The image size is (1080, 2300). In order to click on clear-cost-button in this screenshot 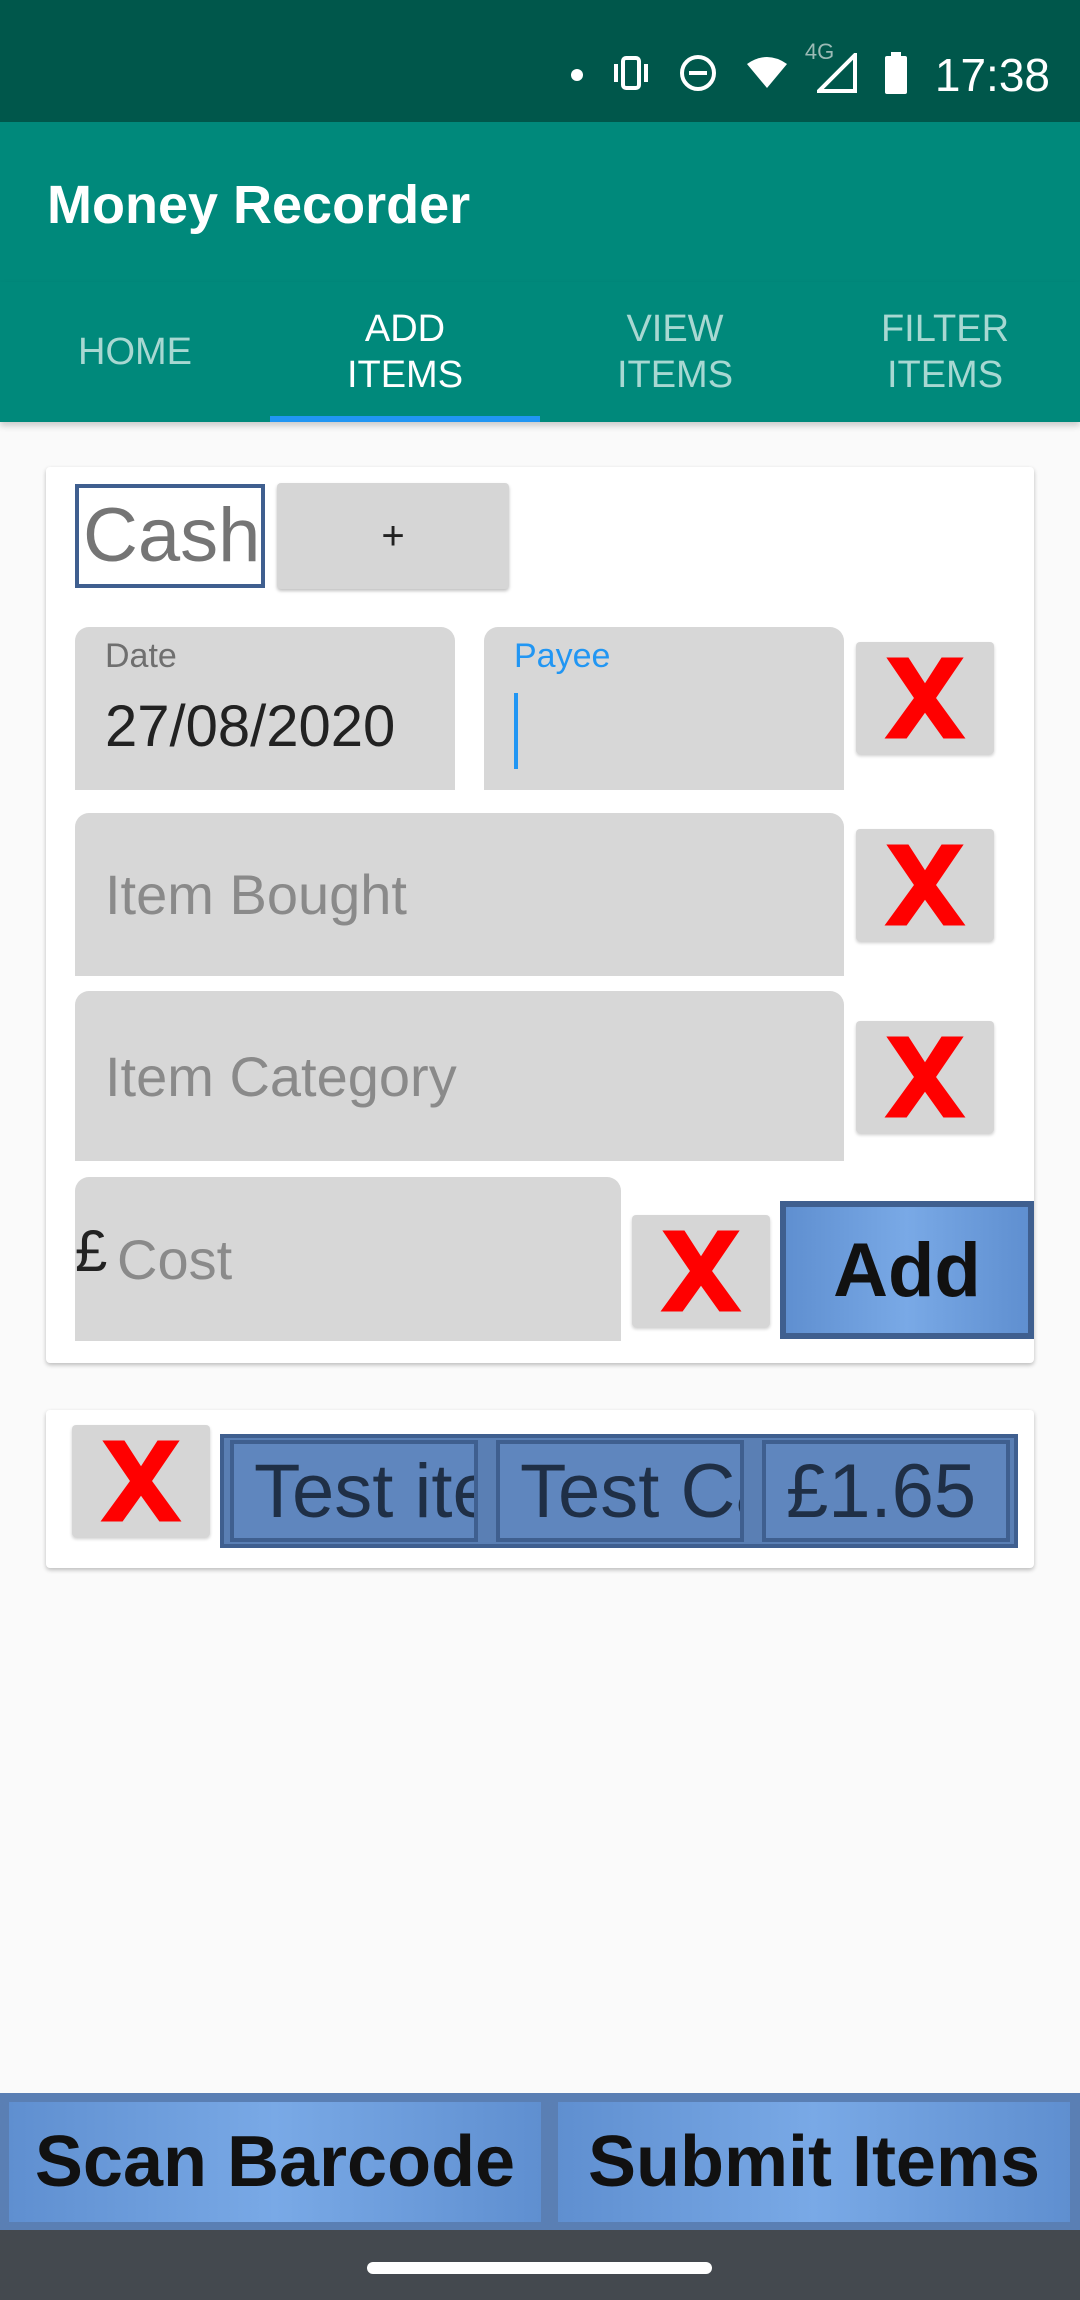, I will do `click(701, 1271)`.